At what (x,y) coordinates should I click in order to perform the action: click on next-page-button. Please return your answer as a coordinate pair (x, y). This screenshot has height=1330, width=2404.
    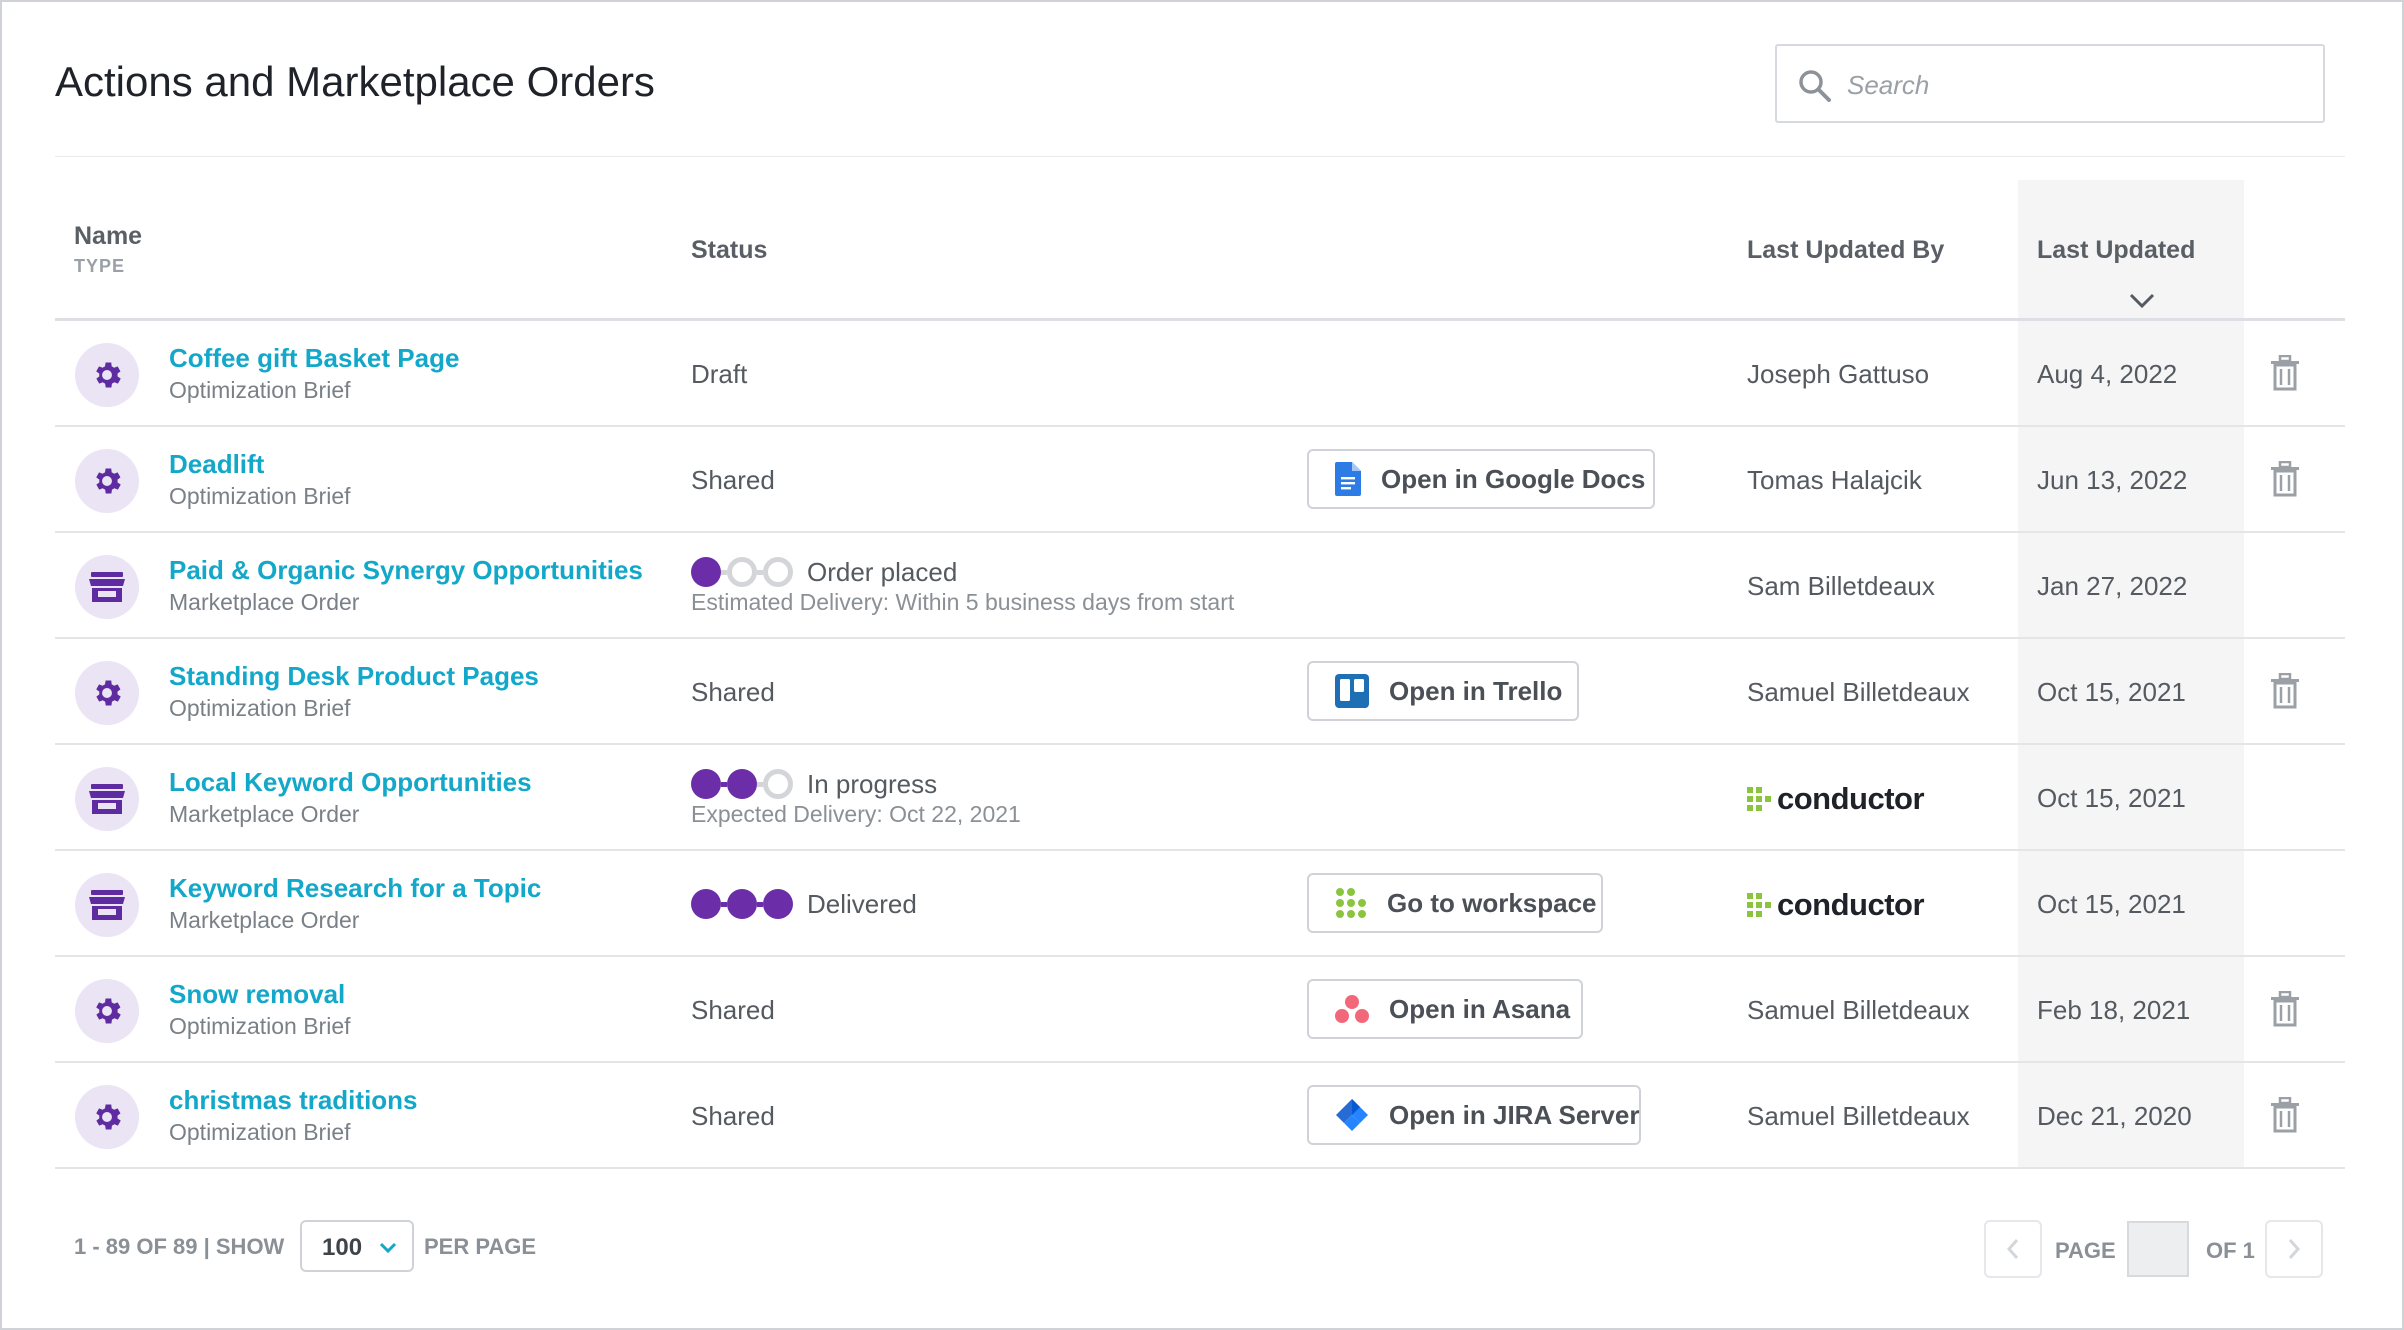
    Looking at the image, I should click on (2294, 1249).